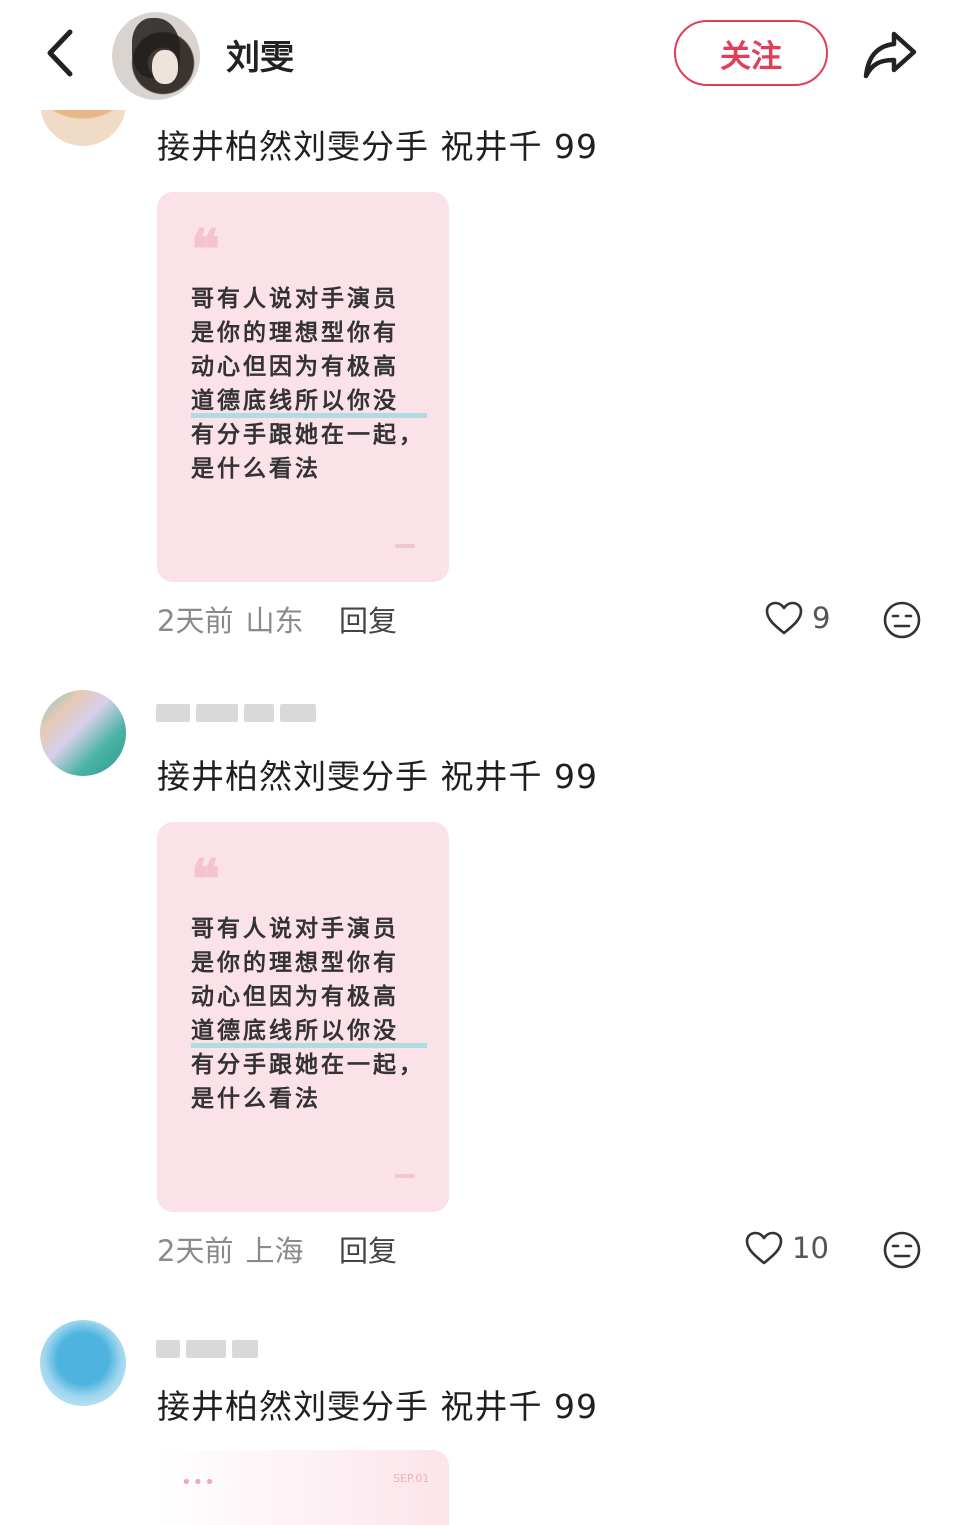 This screenshot has height=1525, width=960. I want to click on card-dots: •••, so click(198, 1482).